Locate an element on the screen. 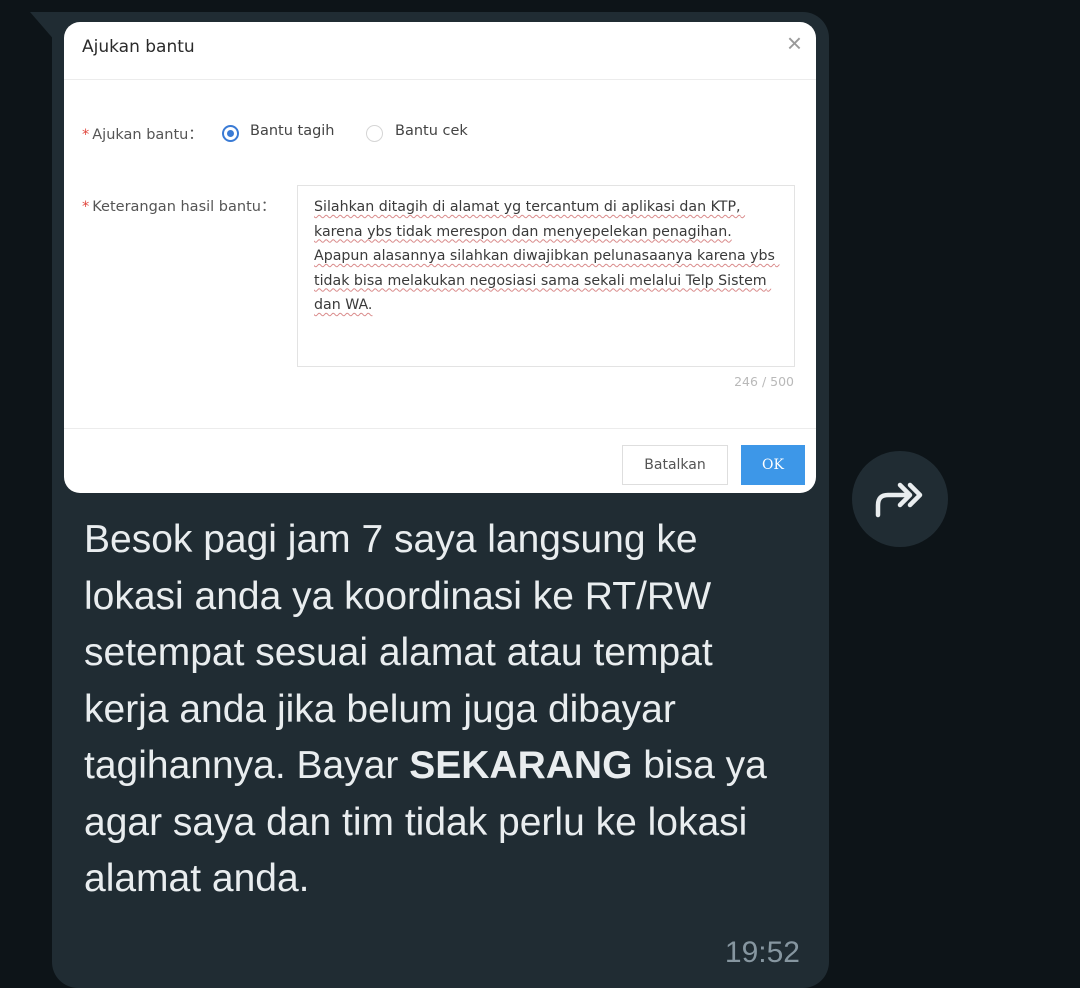 The height and width of the screenshot is (988, 1080). radio-bantu-cek is located at coordinates (374, 133).